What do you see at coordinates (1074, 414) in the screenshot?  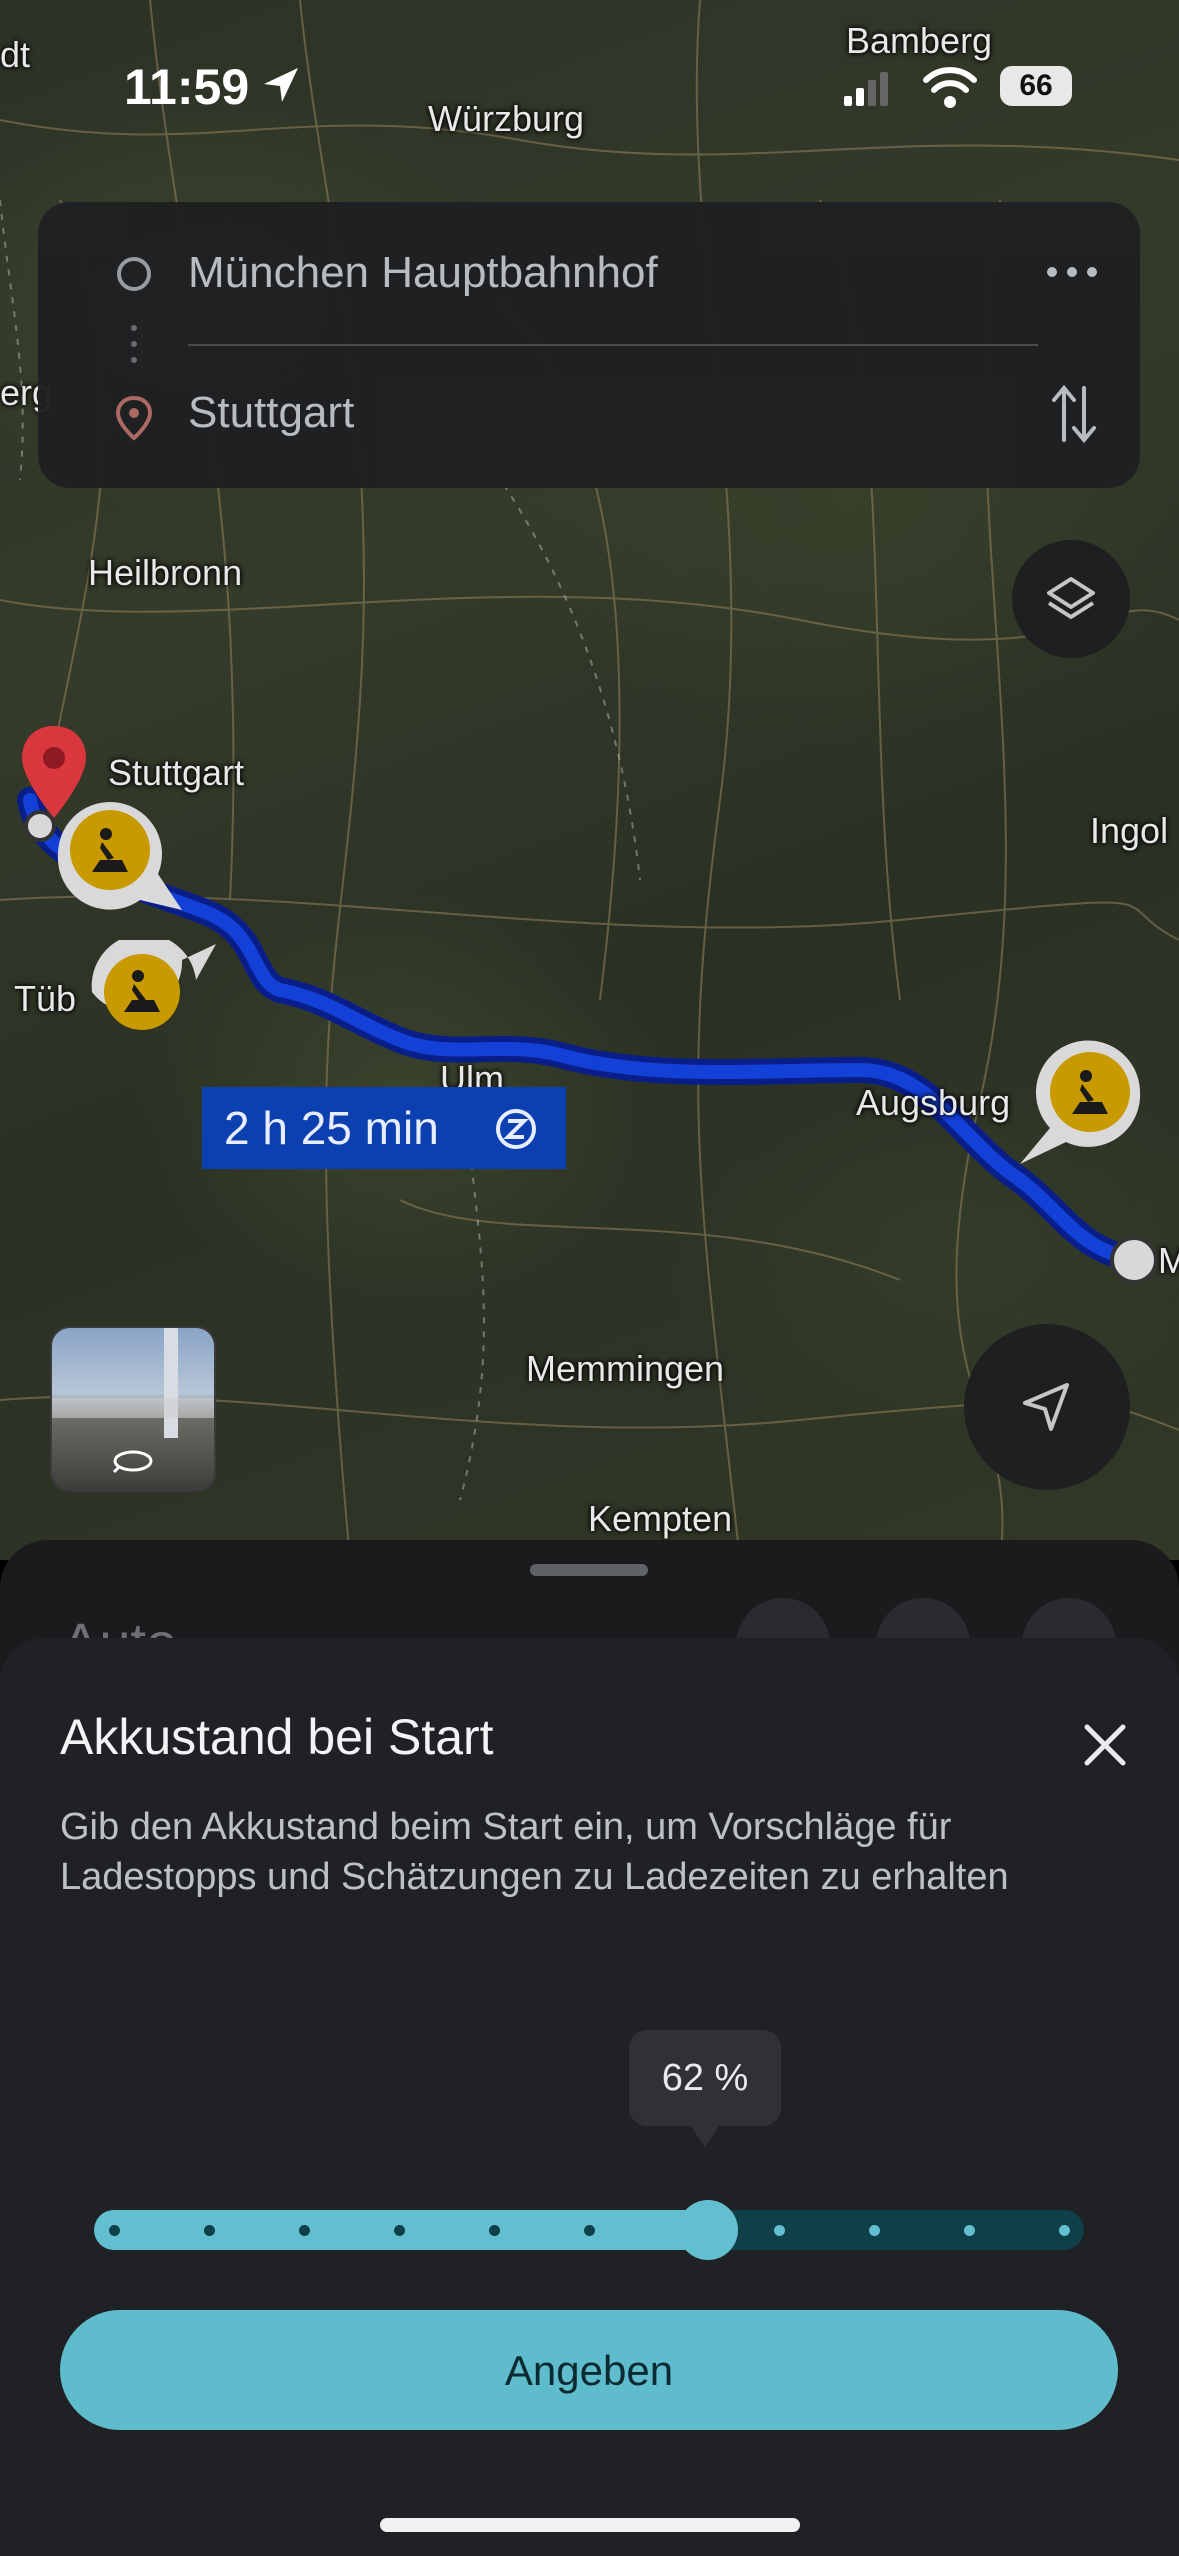 I see `swap-icon` at bounding box center [1074, 414].